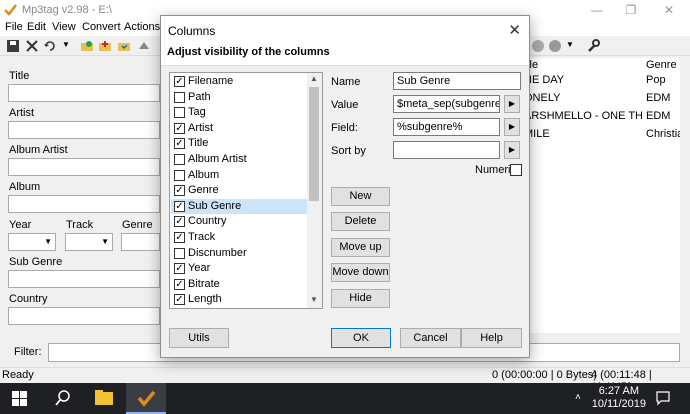 This screenshot has height=414, width=690. What do you see at coordinates (13, 46) in the screenshot?
I see `save-icon` at bounding box center [13, 46].